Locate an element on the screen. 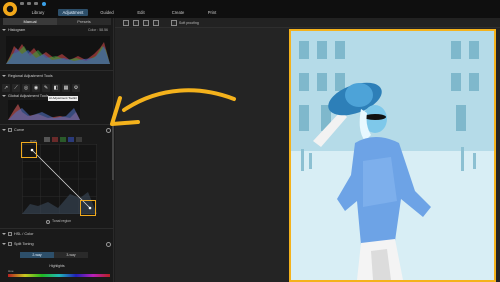  red-channel-icon is located at coordinates (55, 139).